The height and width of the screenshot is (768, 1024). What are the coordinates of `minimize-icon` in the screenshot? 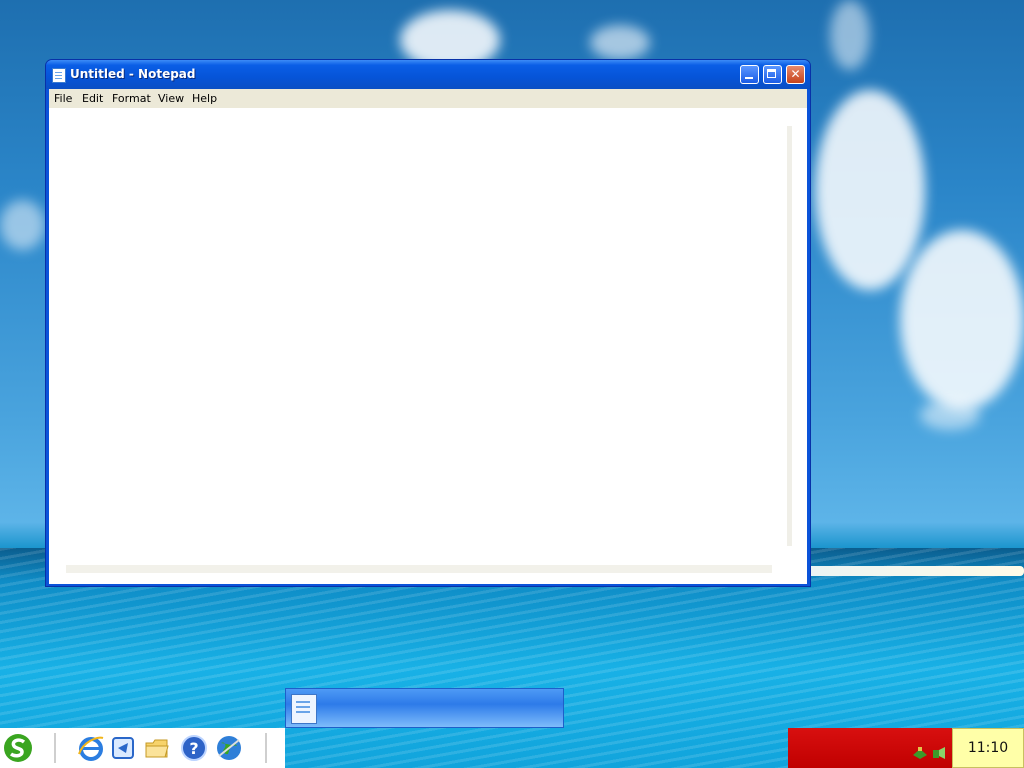 It's located at (749, 78).